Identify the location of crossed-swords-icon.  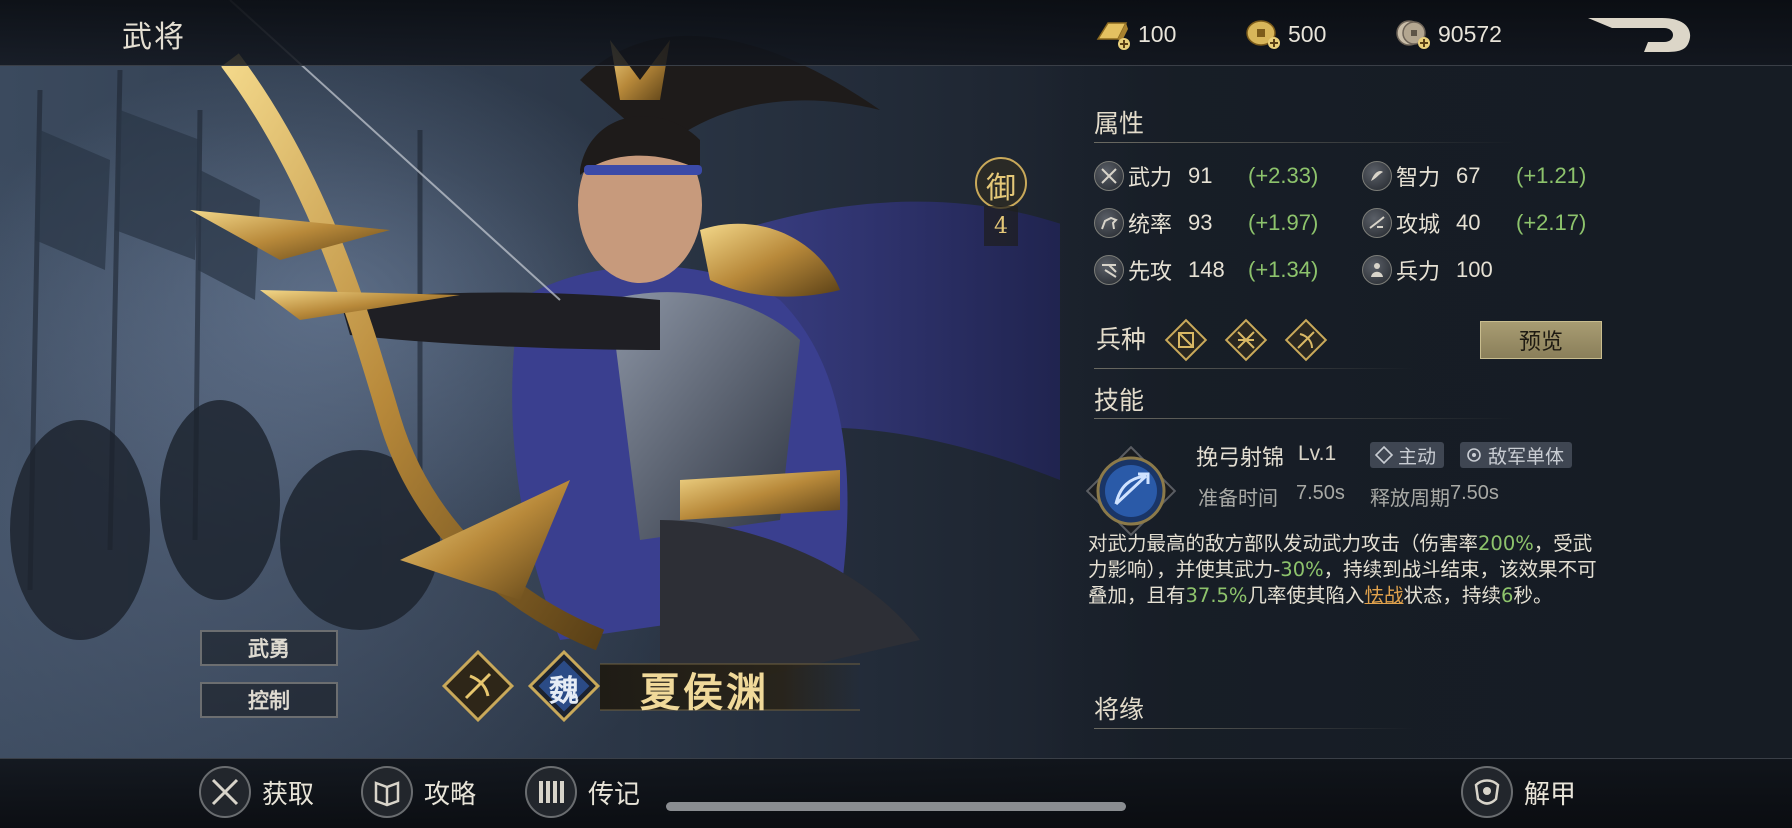
(225, 792).